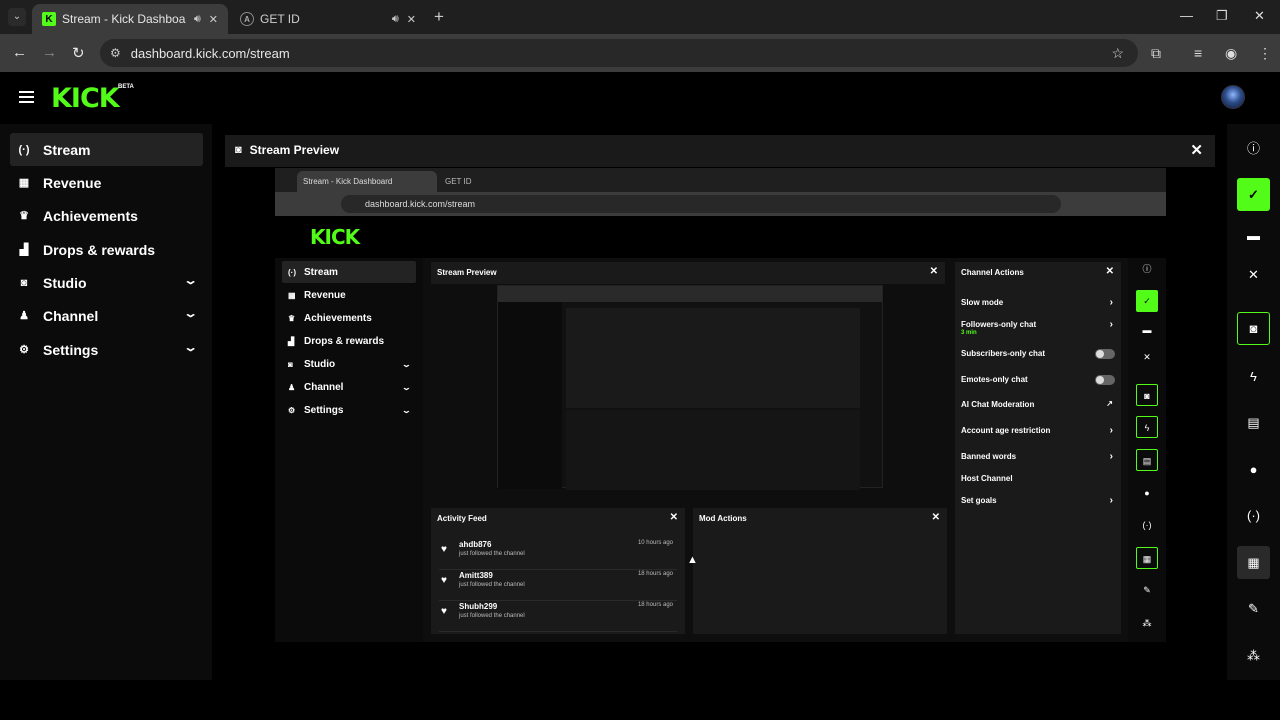  What do you see at coordinates (1231, 53) in the screenshot?
I see `profile-icon: ◉` at bounding box center [1231, 53].